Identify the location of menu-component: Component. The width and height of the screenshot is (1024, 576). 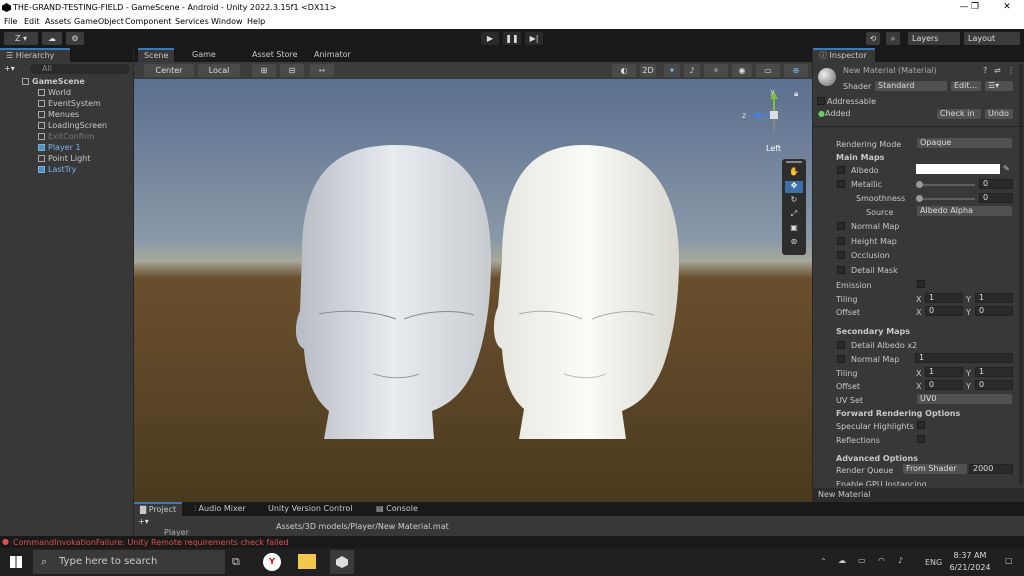
(148, 21).